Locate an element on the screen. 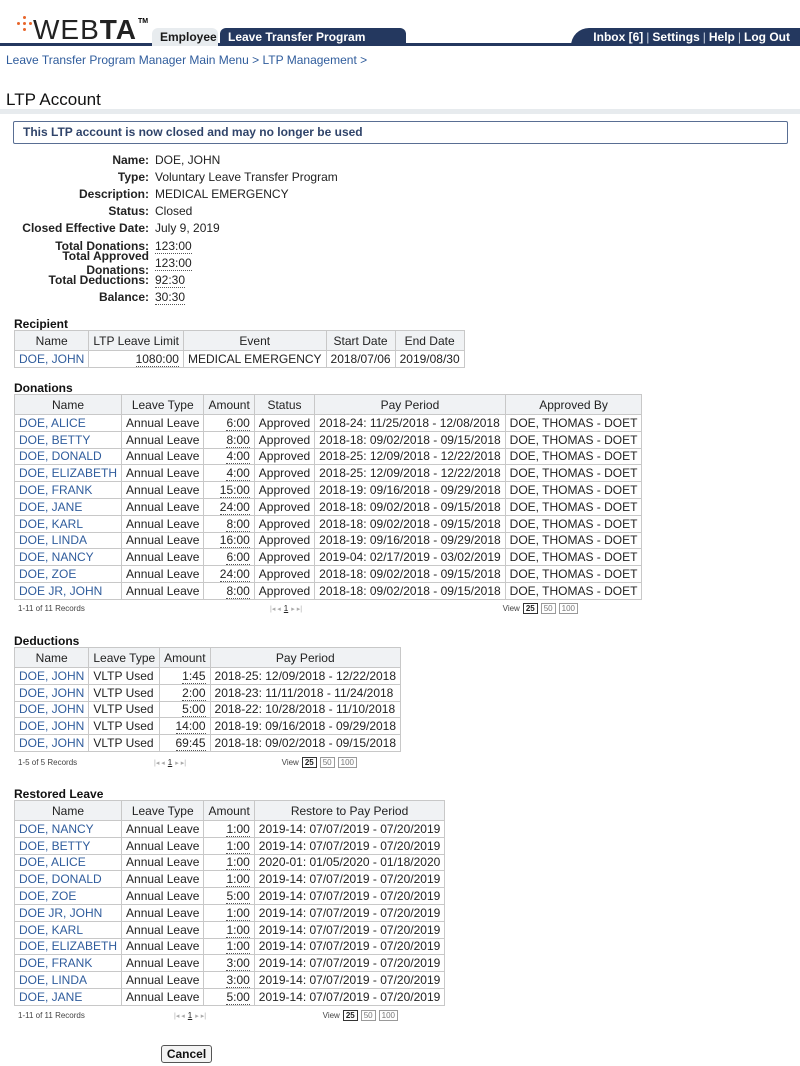 The width and height of the screenshot is (800, 1066). hours-value: 1:00 is located at coordinates (238, 930).